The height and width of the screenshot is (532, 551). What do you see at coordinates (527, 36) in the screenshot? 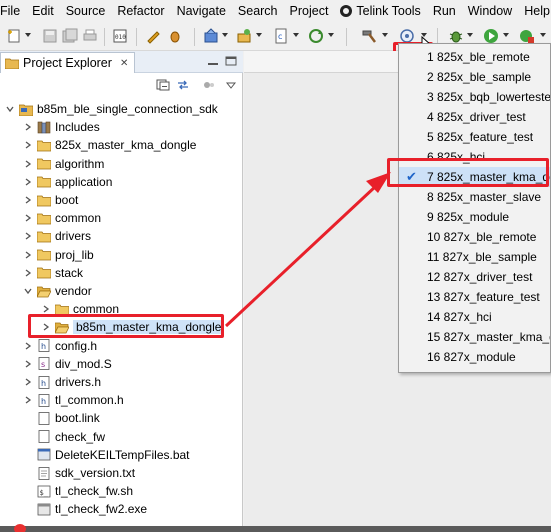
I see `external-tools-icon` at bounding box center [527, 36].